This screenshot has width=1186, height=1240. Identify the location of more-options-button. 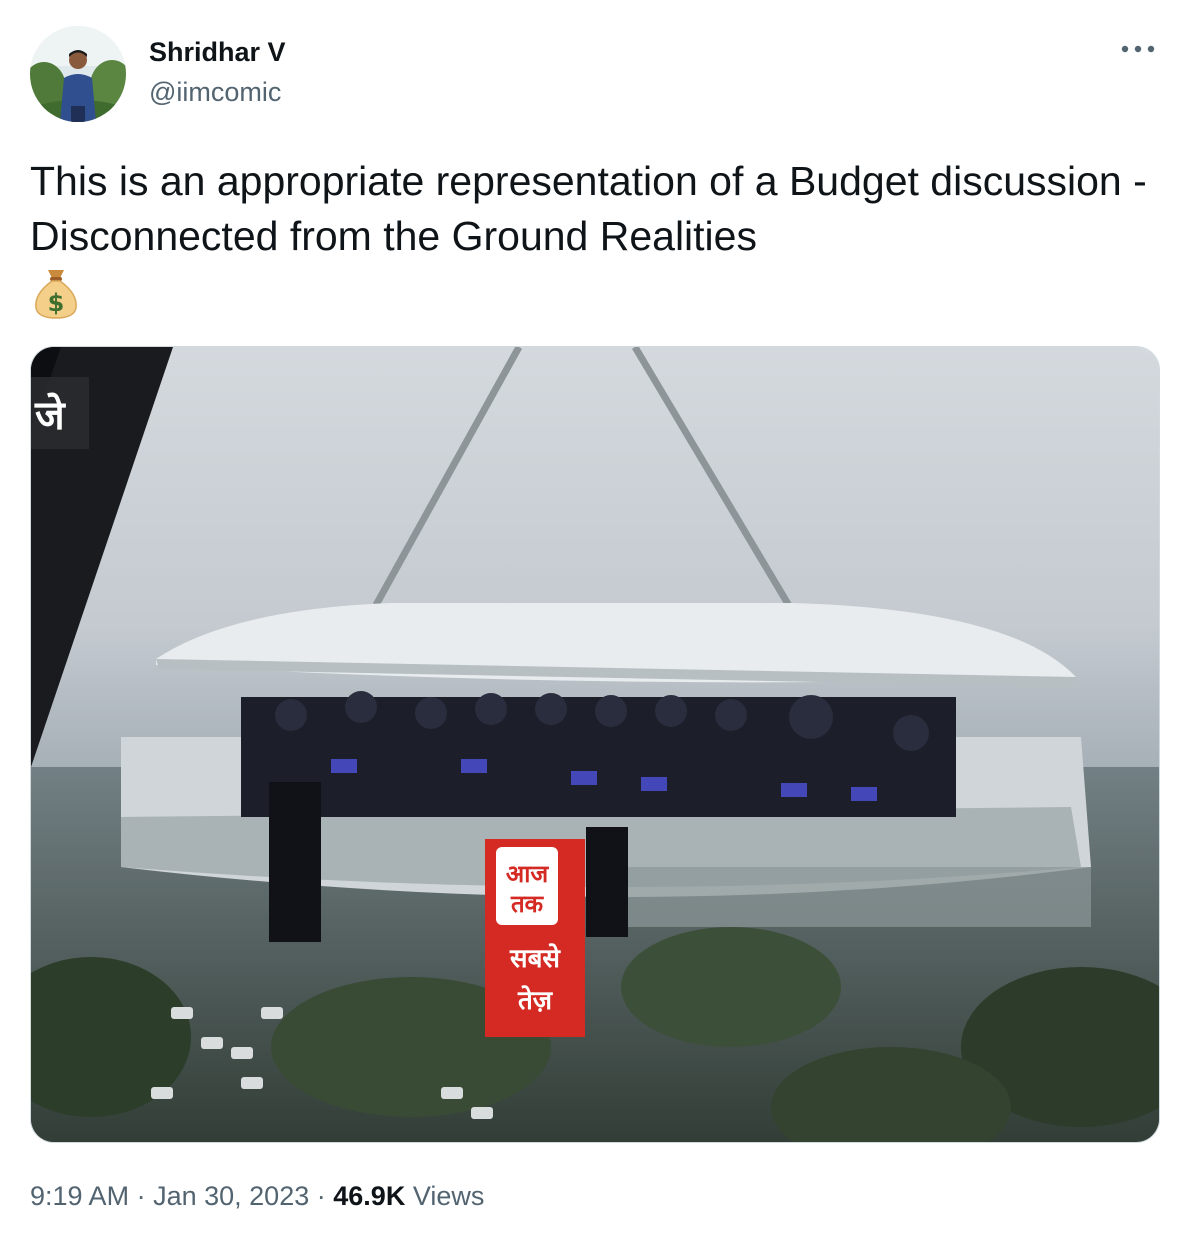
(1138, 49).